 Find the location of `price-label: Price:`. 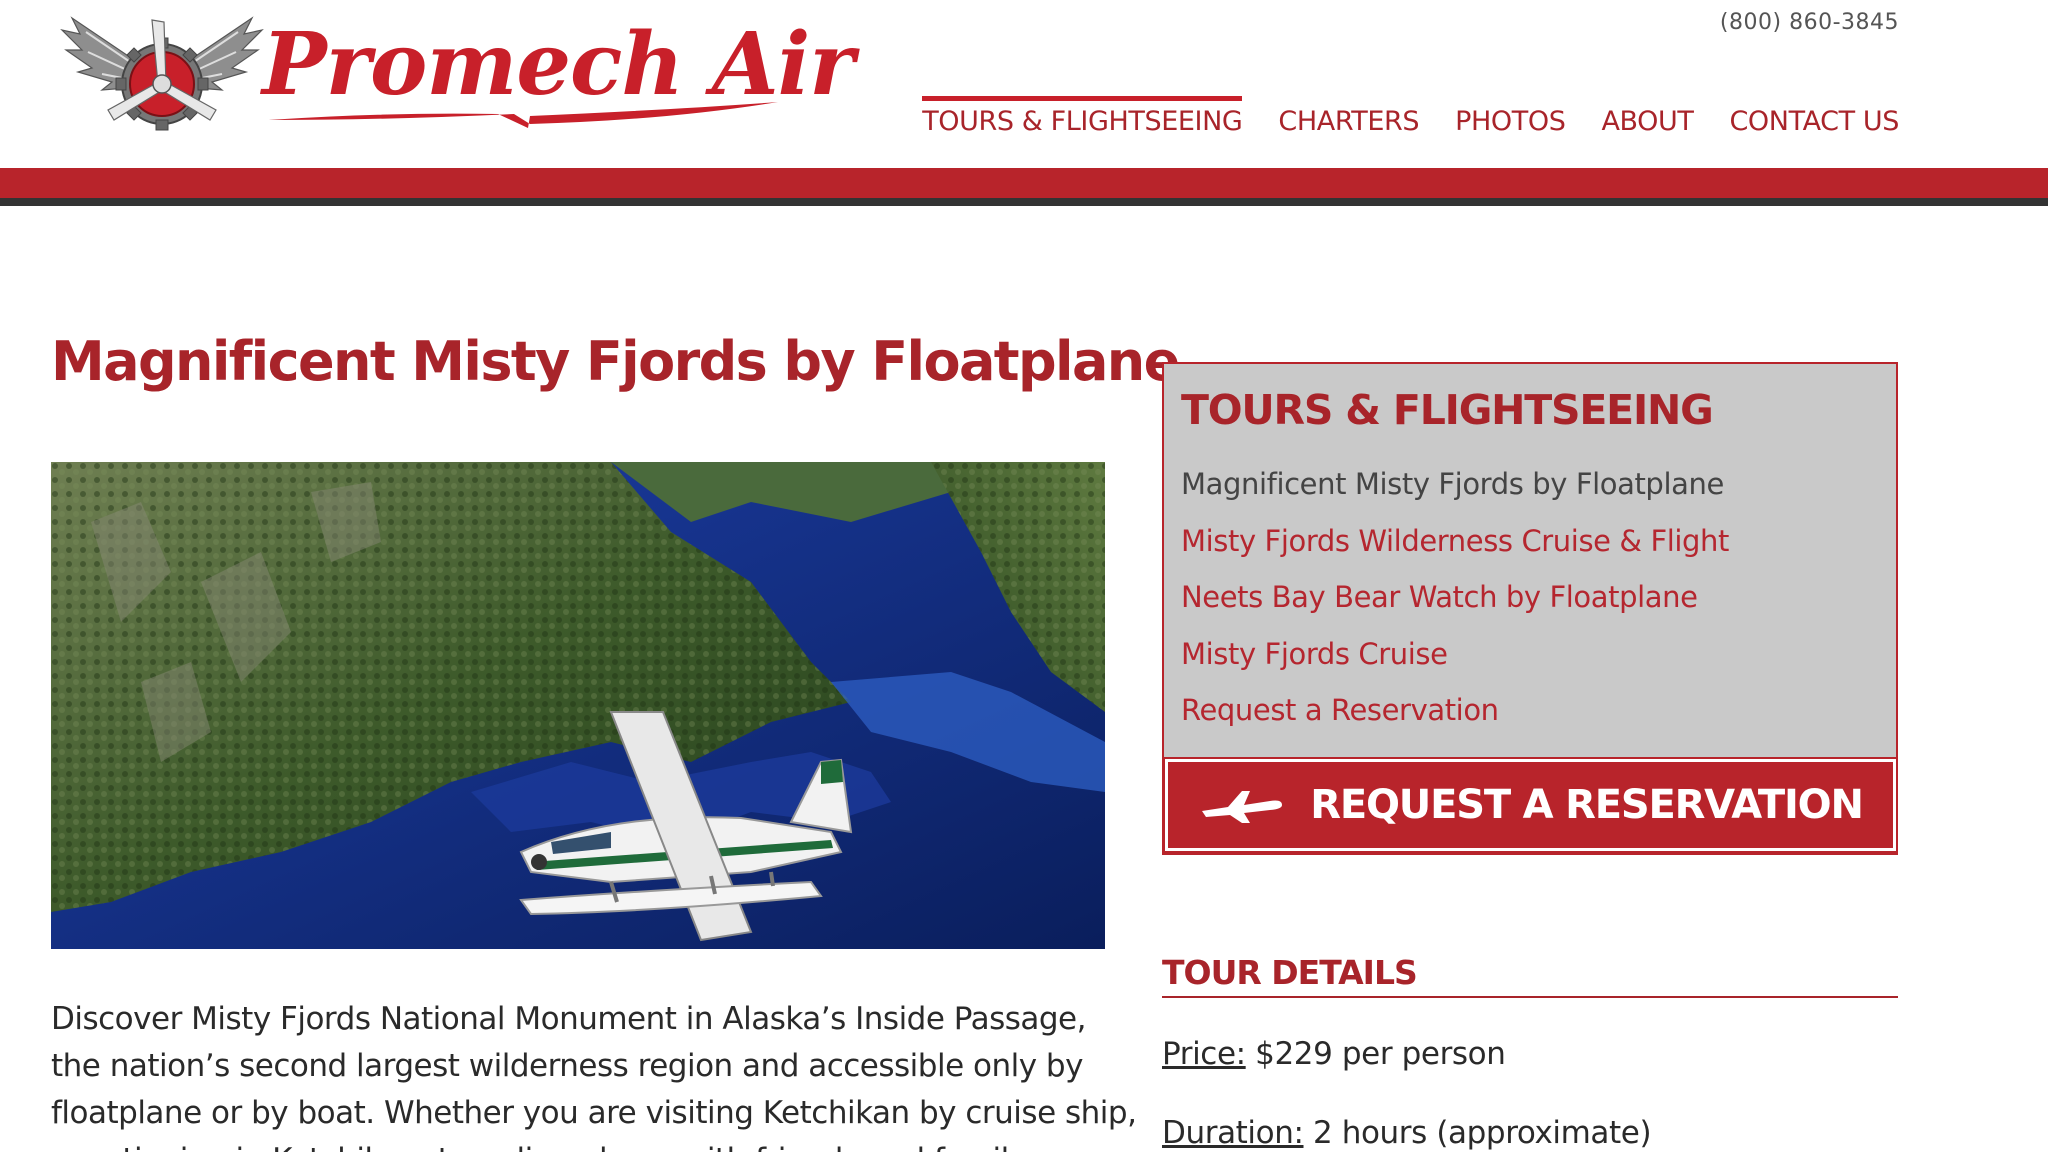

price-label: Price: is located at coordinates (1204, 1054).